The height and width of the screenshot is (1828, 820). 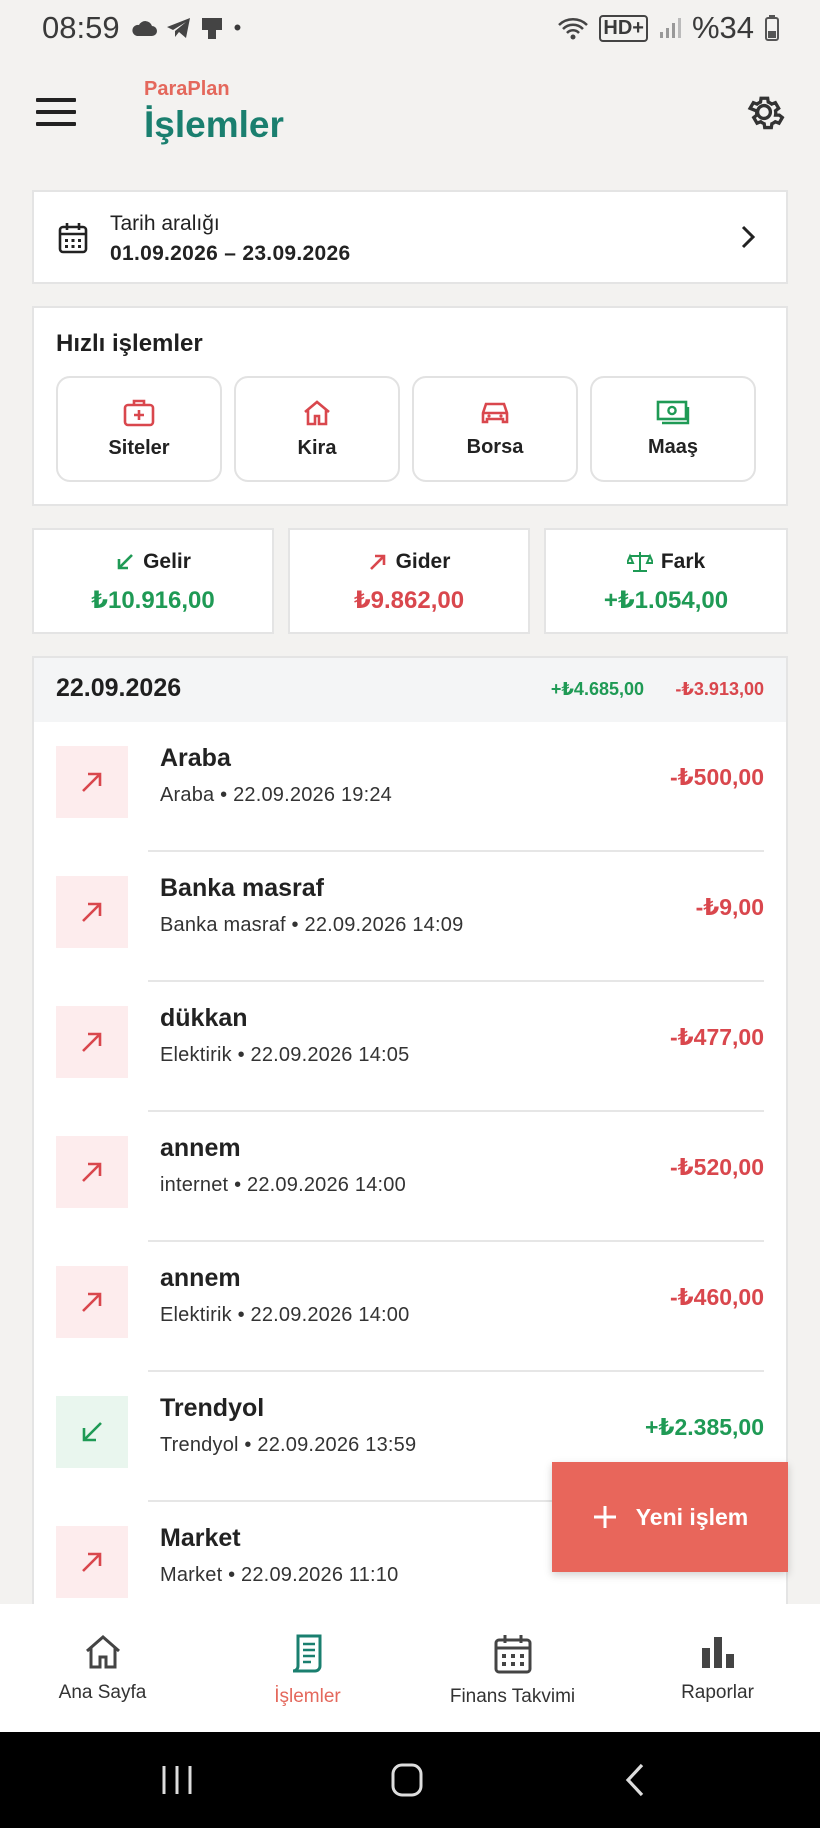 I want to click on car-icon, so click(x=495, y=412).